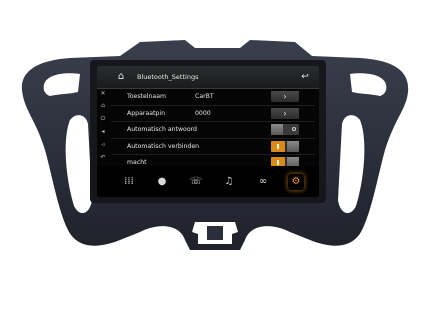 This screenshot has width=430, height=310. I want to click on close-icon: ✕, so click(103, 94).